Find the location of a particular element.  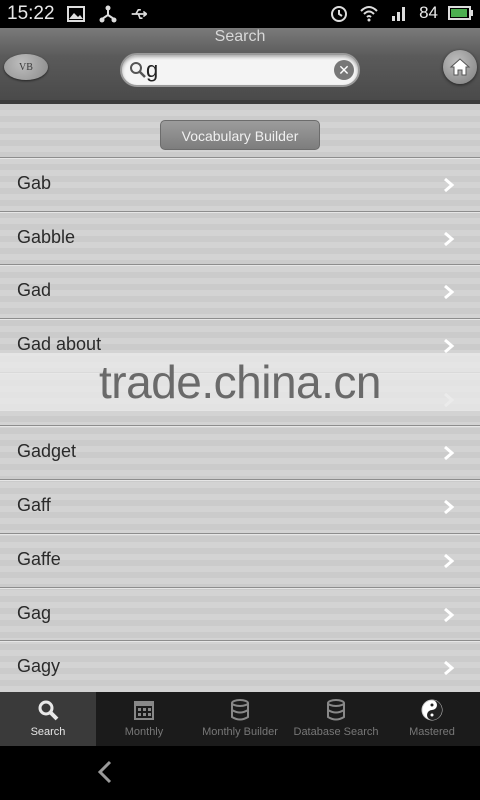

tab-monthly-builder: Monthly Builder is located at coordinates (240, 719).